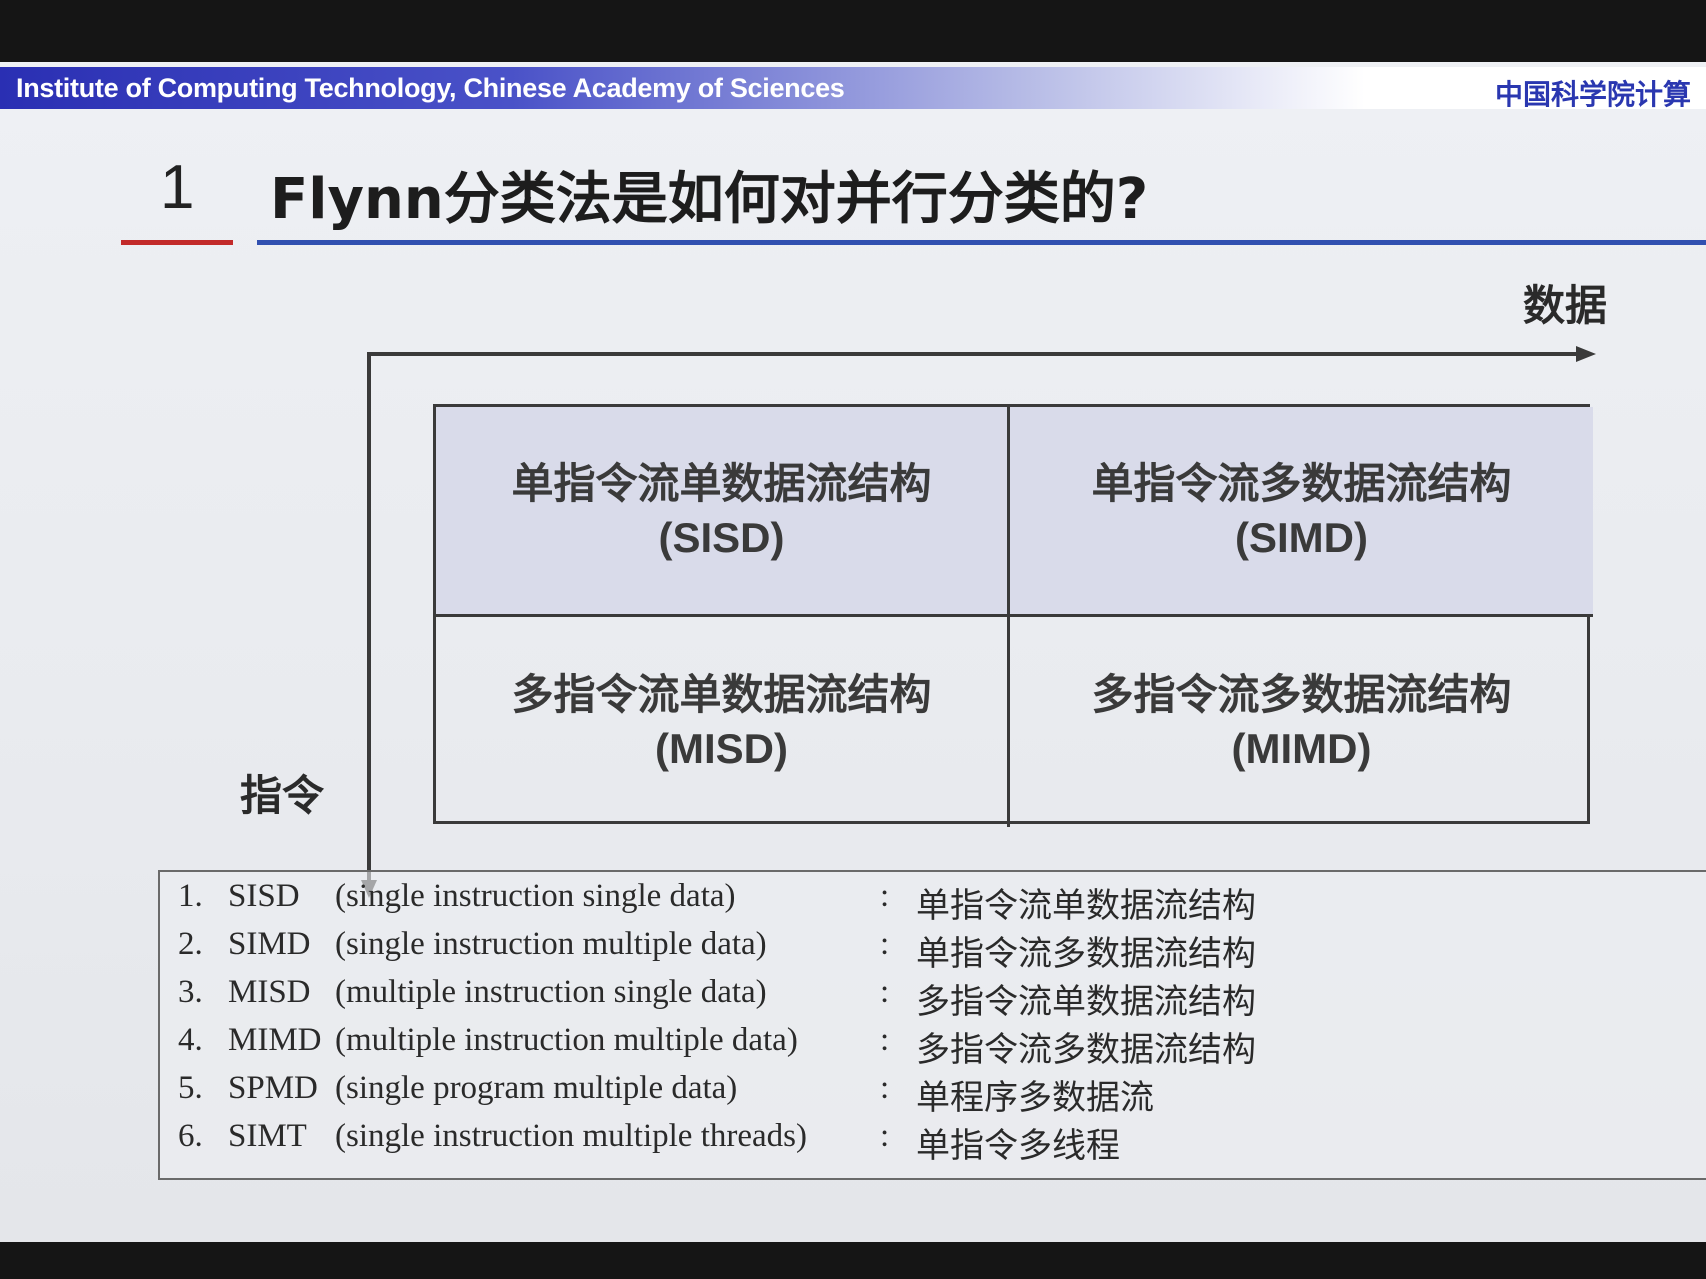 Image resolution: width=1706 pixels, height=1279 pixels. I want to click on legend-chinese: 单指令流单数据流结构, so click(1086, 906).